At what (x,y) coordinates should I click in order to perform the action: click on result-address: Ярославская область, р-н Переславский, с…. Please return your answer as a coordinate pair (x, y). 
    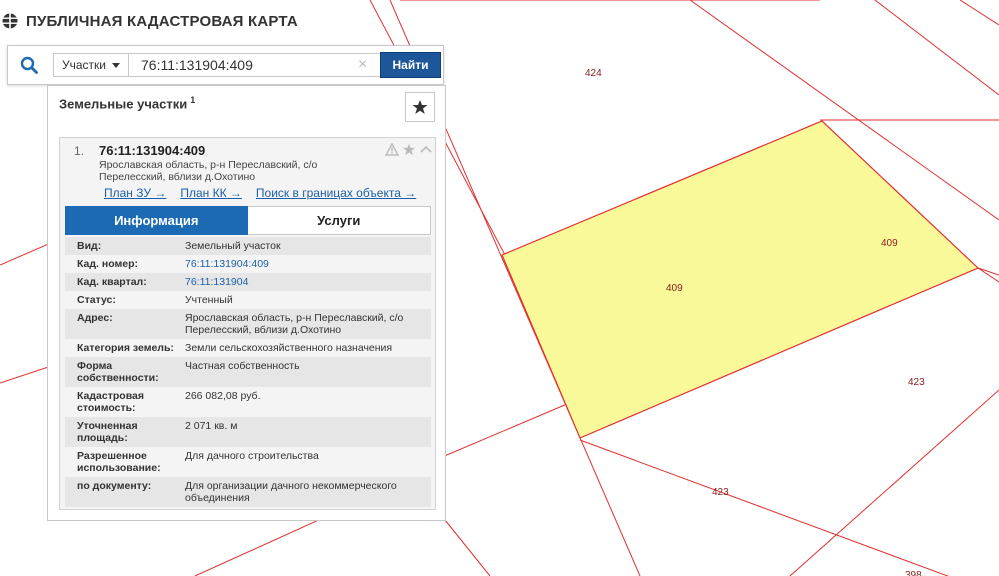
    Looking at the image, I should click on (208, 171).